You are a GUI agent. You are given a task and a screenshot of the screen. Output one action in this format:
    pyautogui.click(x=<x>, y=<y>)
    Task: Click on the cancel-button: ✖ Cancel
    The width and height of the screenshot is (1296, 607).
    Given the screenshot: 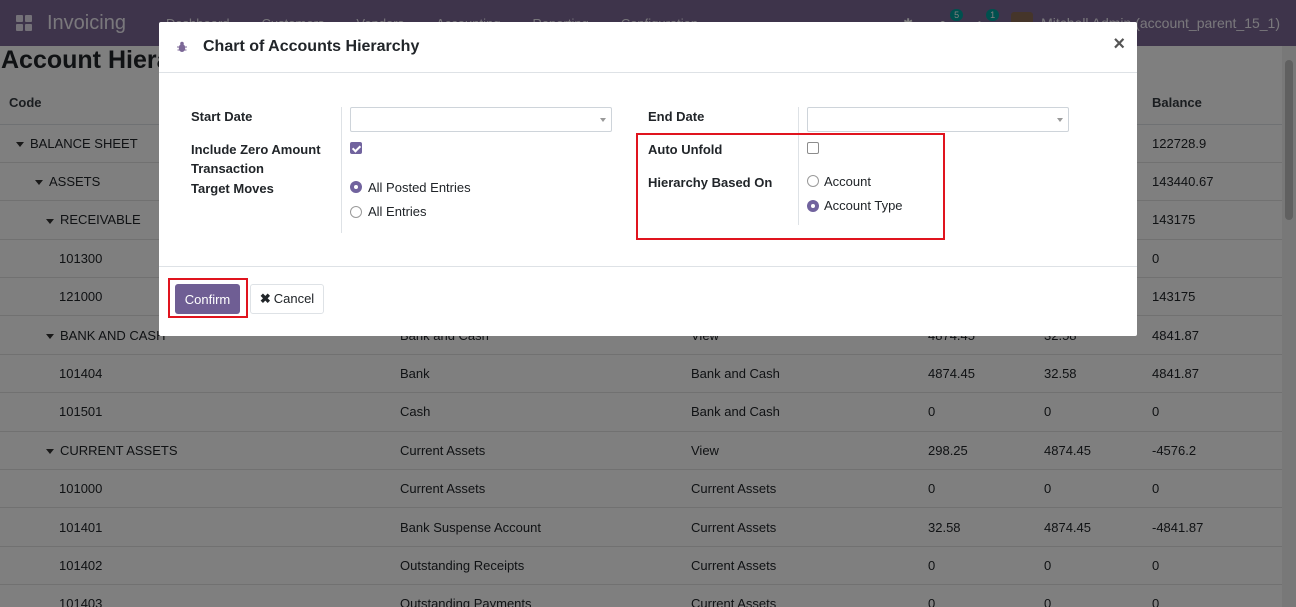 What is the action you would take?
    pyautogui.click(x=287, y=299)
    